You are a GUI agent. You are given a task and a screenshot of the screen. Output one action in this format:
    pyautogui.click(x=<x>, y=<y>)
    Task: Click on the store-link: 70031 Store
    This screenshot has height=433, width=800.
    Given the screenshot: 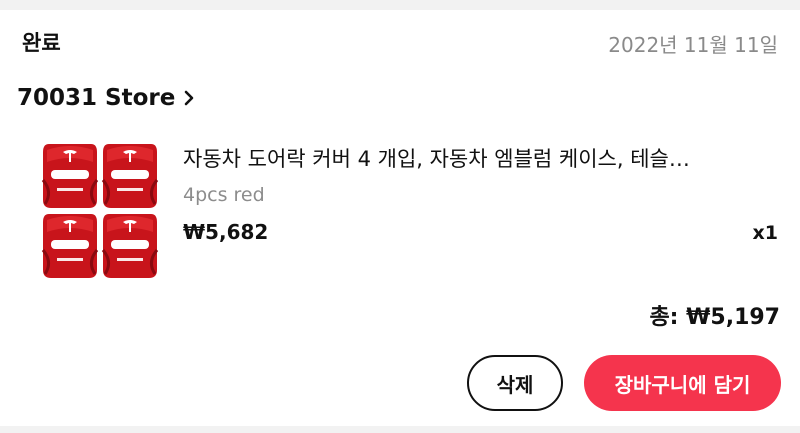 What is the action you would take?
    pyautogui.click(x=106, y=98)
    